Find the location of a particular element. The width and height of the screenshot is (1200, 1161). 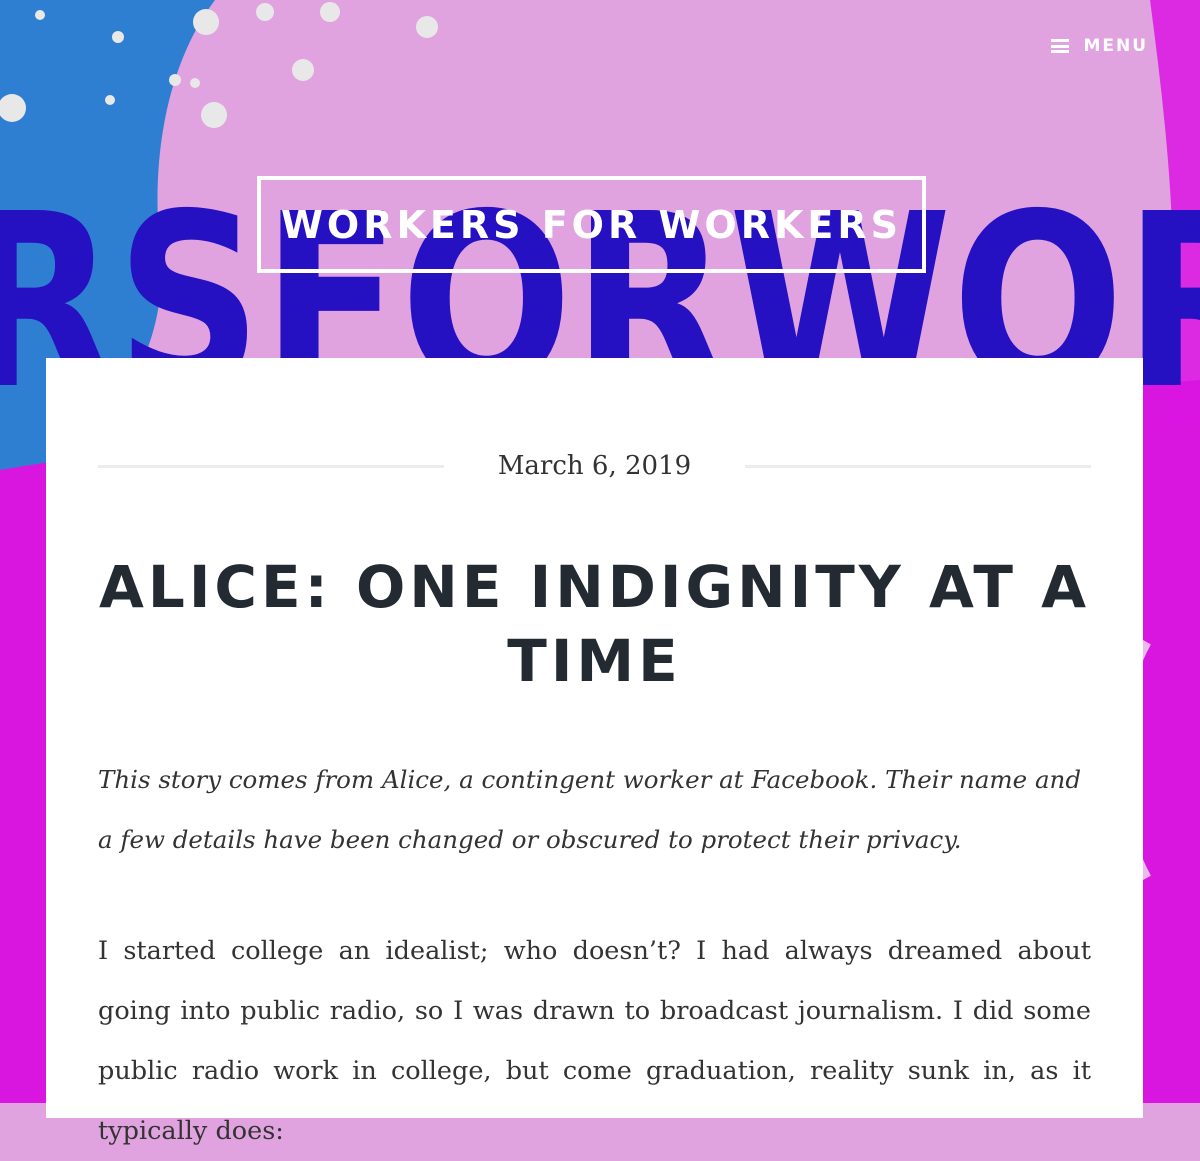

post-date-row: March 6, 2019 is located at coordinates (594, 466).